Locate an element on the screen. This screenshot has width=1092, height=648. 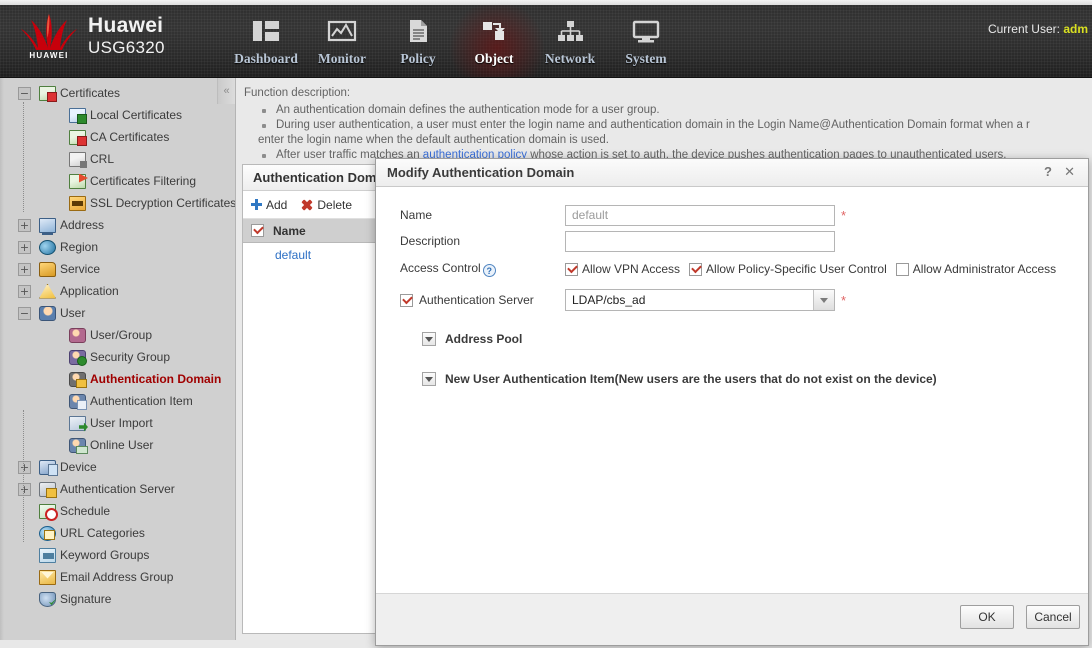
sidebar-item-online-user: Online User is located at coordinates (120, 445).